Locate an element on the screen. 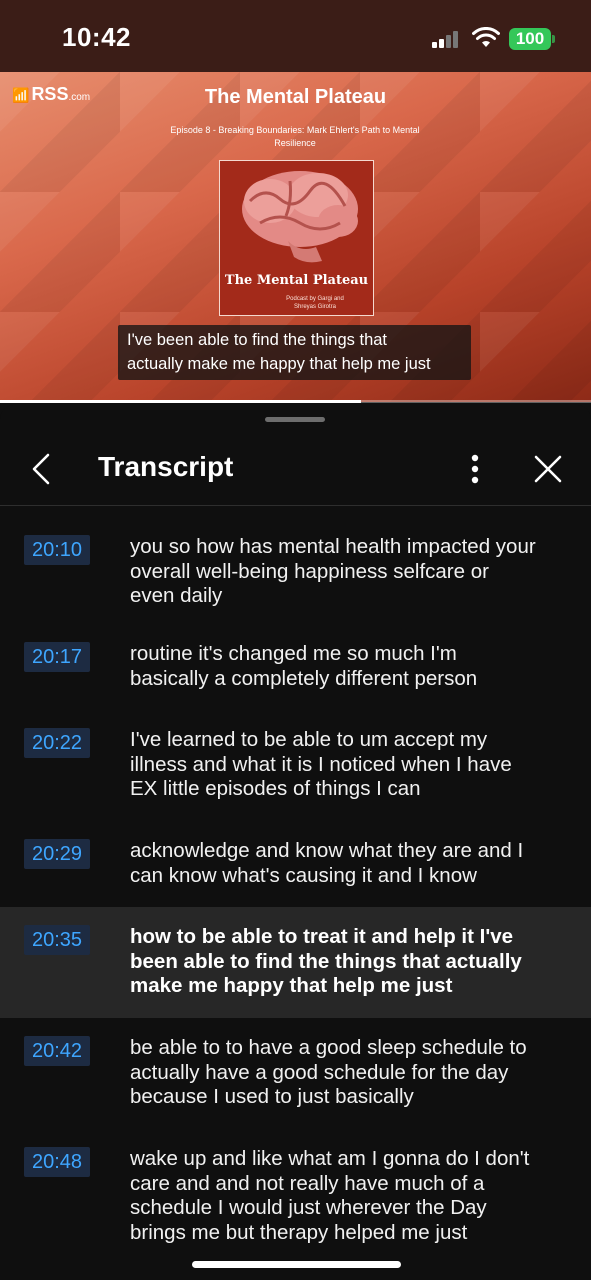 The height and width of the screenshot is (1280, 591). podcast-title: The Mental Plateau is located at coordinates (295, 97).